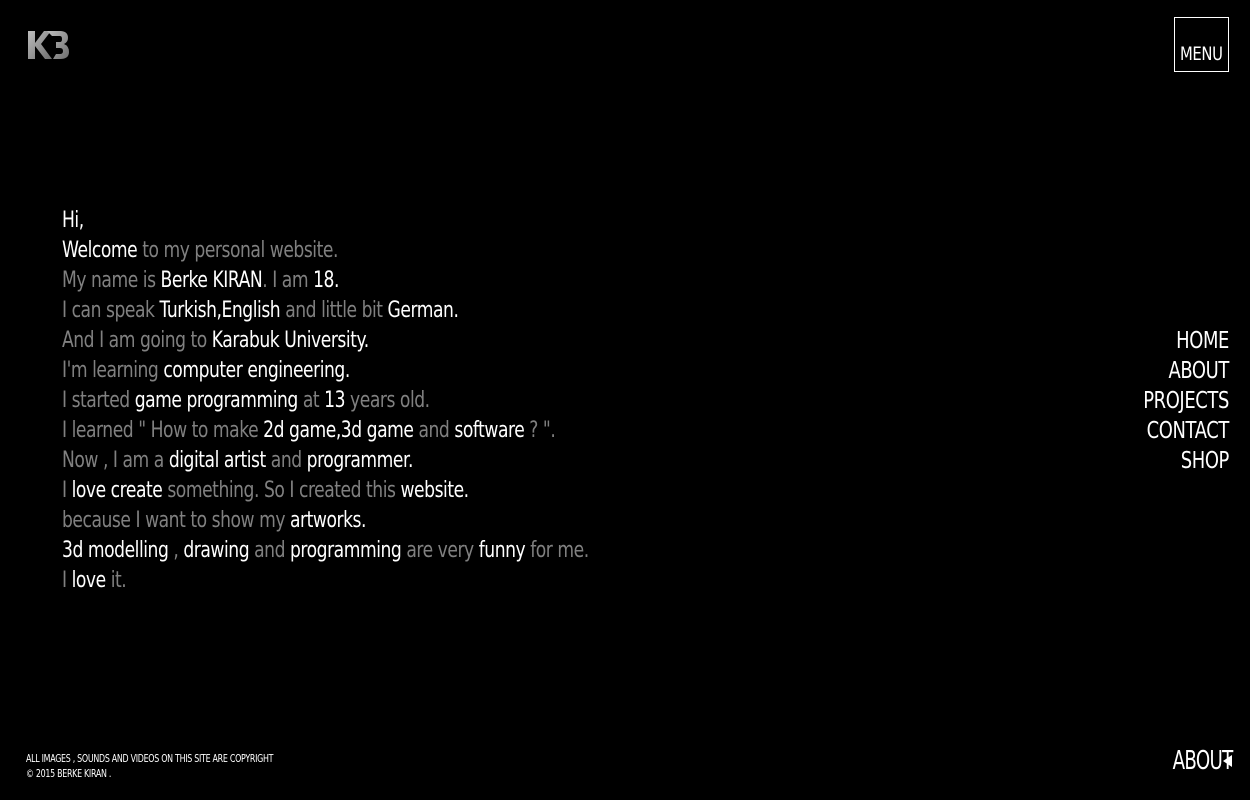  I want to click on intro-highlight: game programming, so click(216, 400).